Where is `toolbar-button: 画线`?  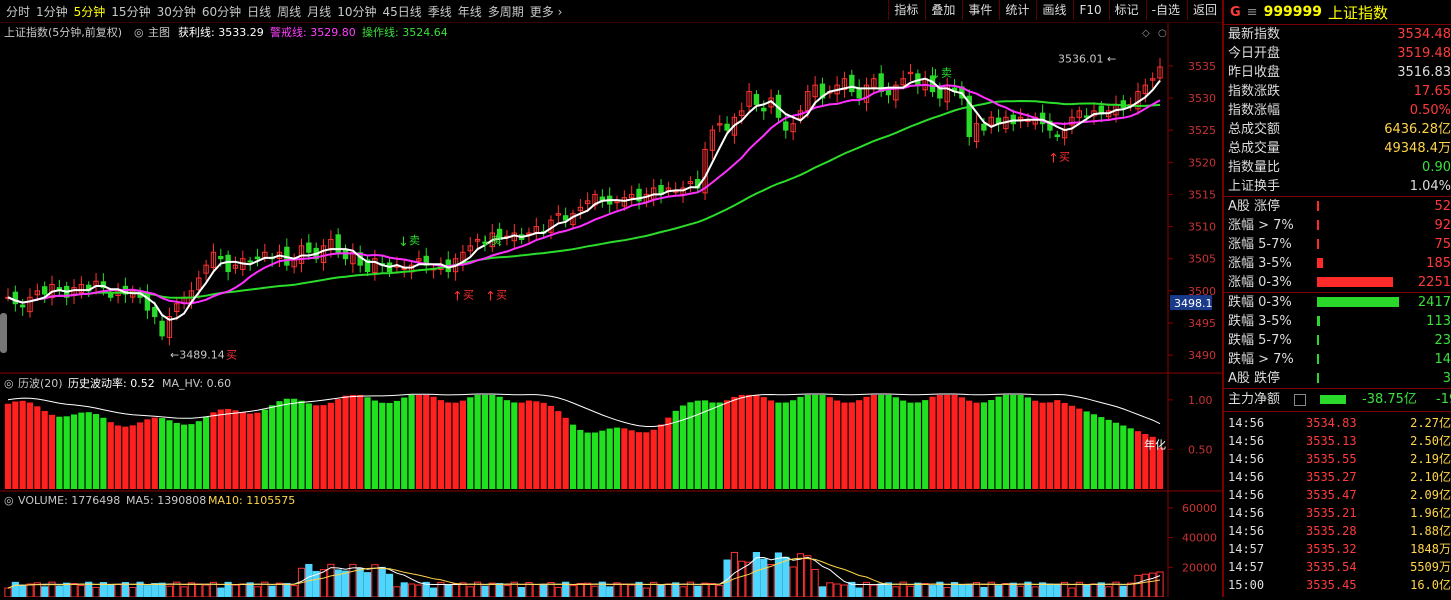 toolbar-button: 画线 is located at coordinates (1053, 10).